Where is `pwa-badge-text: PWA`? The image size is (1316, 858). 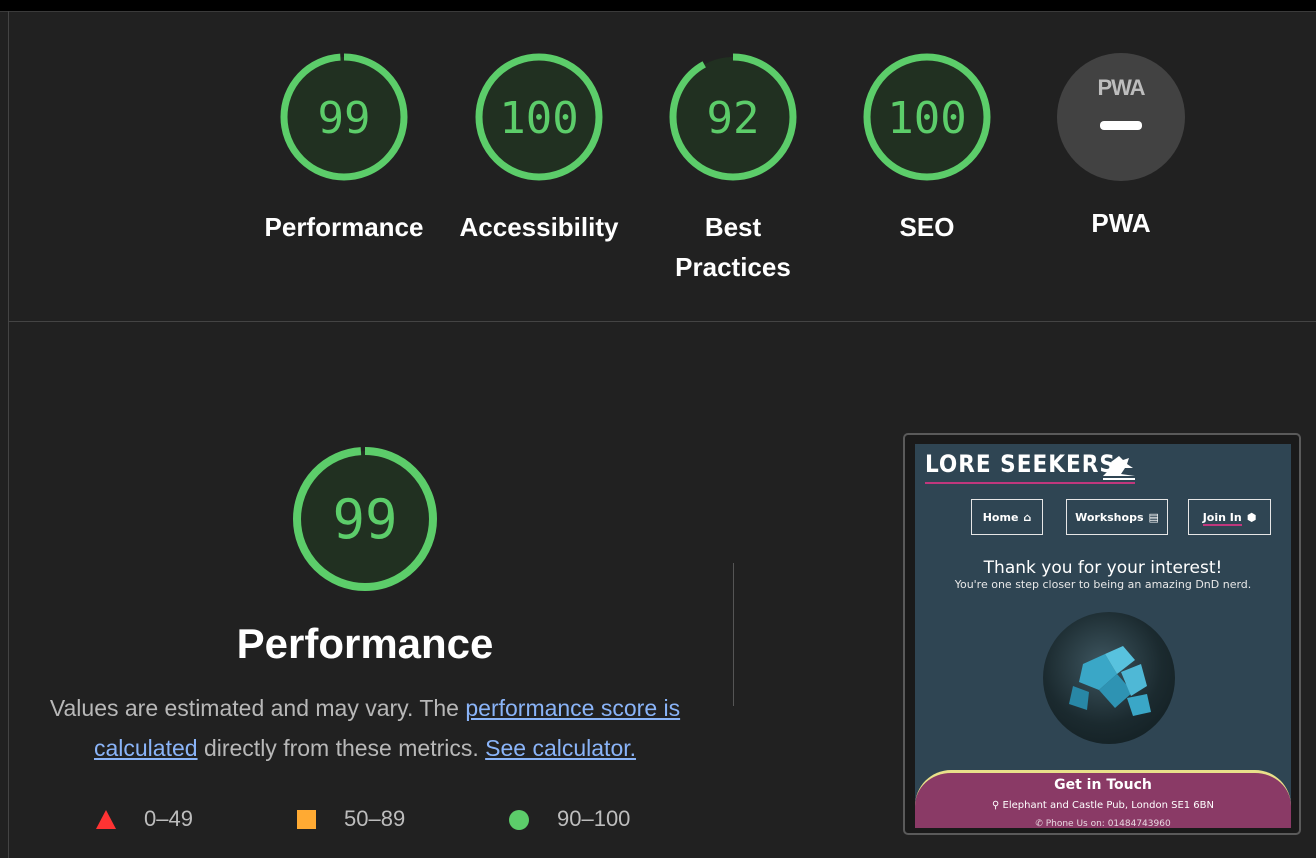
pwa-badge-text: PWA is located at coordinates (1121, 87).